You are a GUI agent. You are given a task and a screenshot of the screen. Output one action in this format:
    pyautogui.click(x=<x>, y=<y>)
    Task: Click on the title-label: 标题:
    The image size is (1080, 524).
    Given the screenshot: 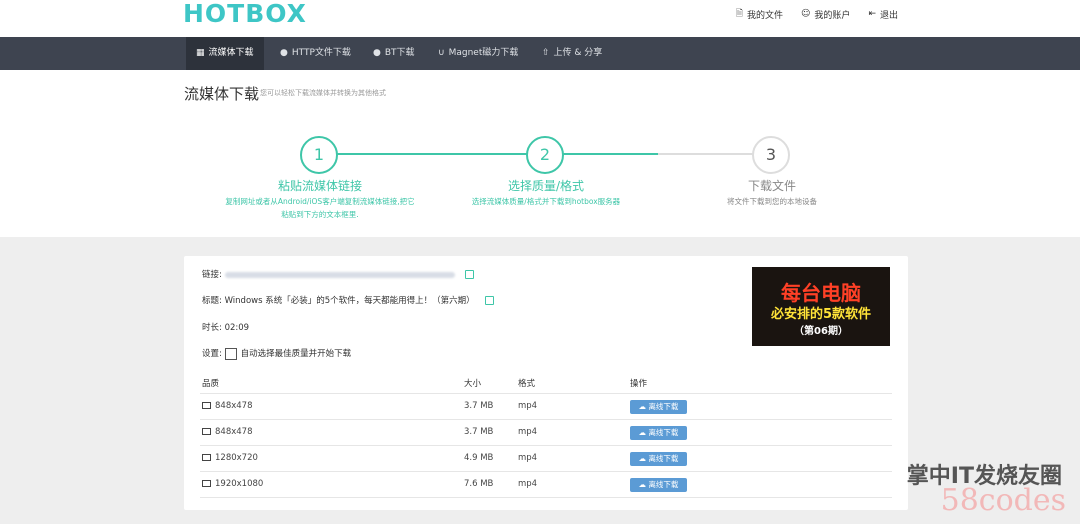 What is the action you would take?
    pyautogui.click(x=212, y=301)
    